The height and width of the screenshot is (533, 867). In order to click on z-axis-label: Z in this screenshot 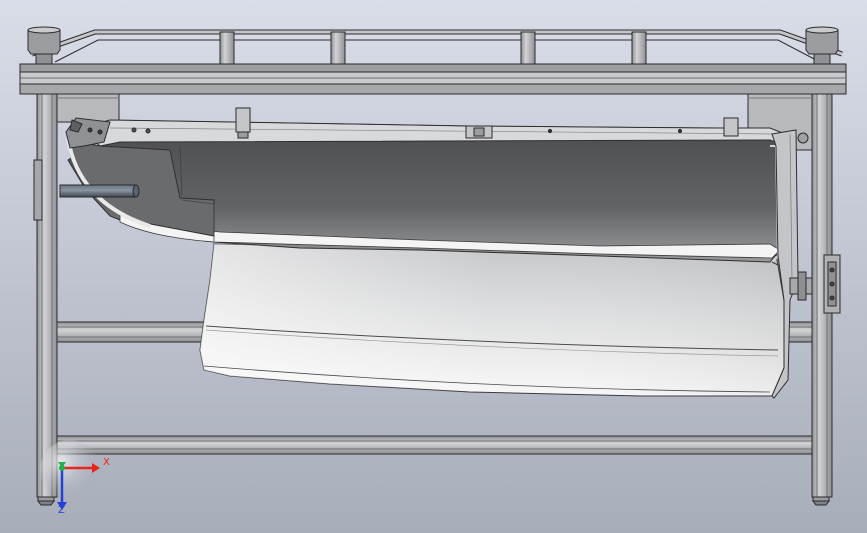, I will do `click(61, 510)`.